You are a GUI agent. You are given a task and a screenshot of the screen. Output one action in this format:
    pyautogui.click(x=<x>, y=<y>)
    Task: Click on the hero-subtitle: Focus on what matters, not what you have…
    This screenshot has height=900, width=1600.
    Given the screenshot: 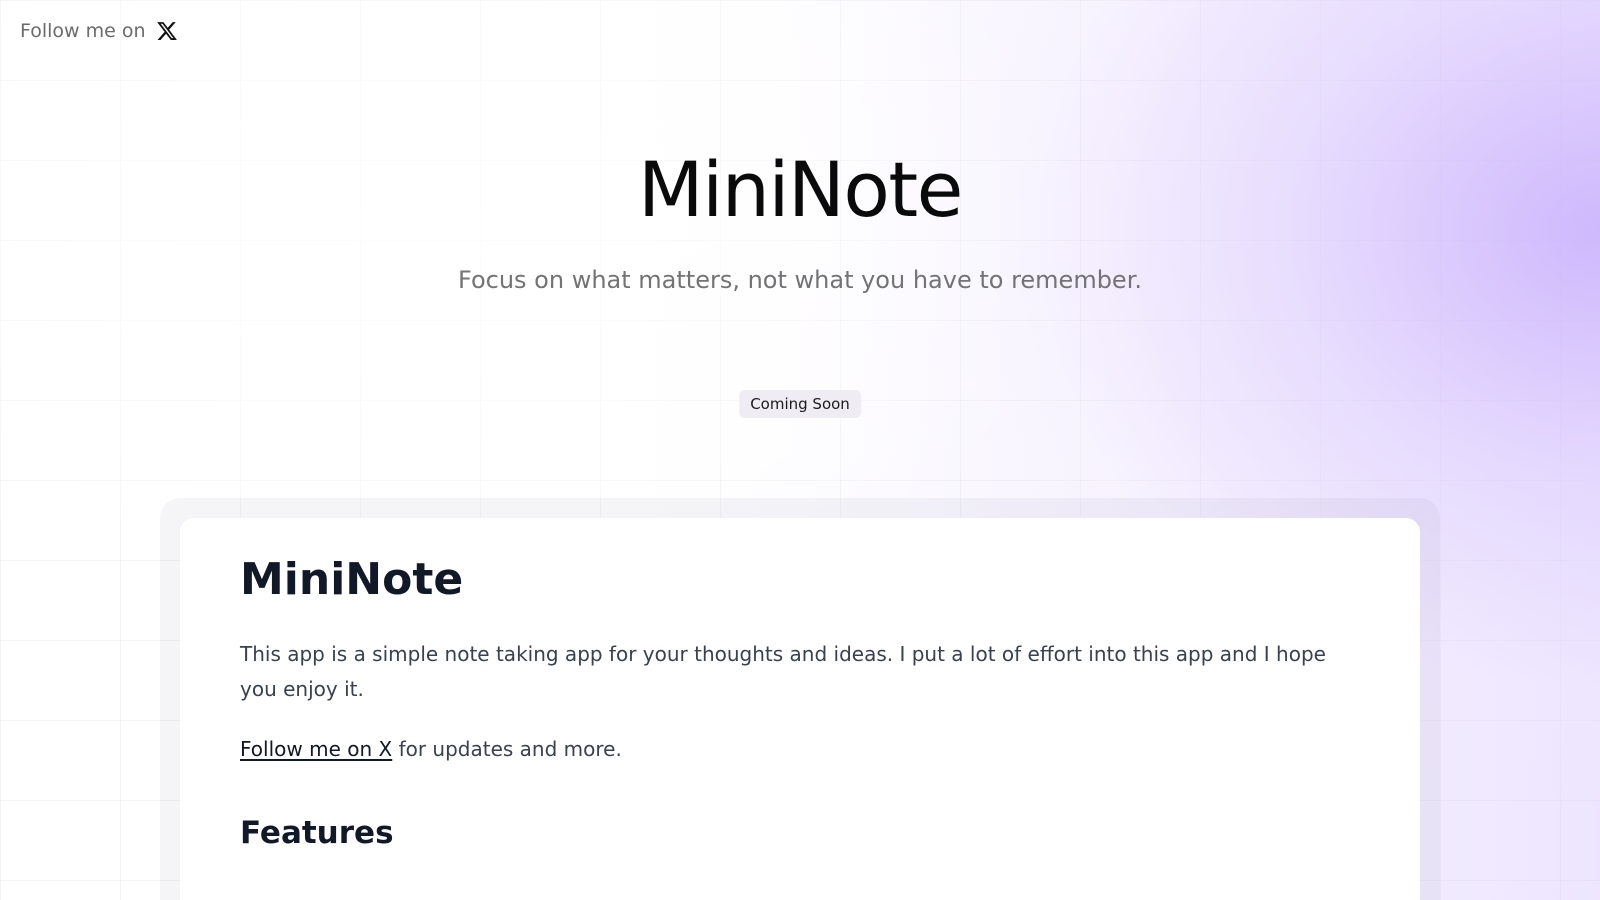 What is the action you would take?
    pyautogui.click(x=800, y=279)
    